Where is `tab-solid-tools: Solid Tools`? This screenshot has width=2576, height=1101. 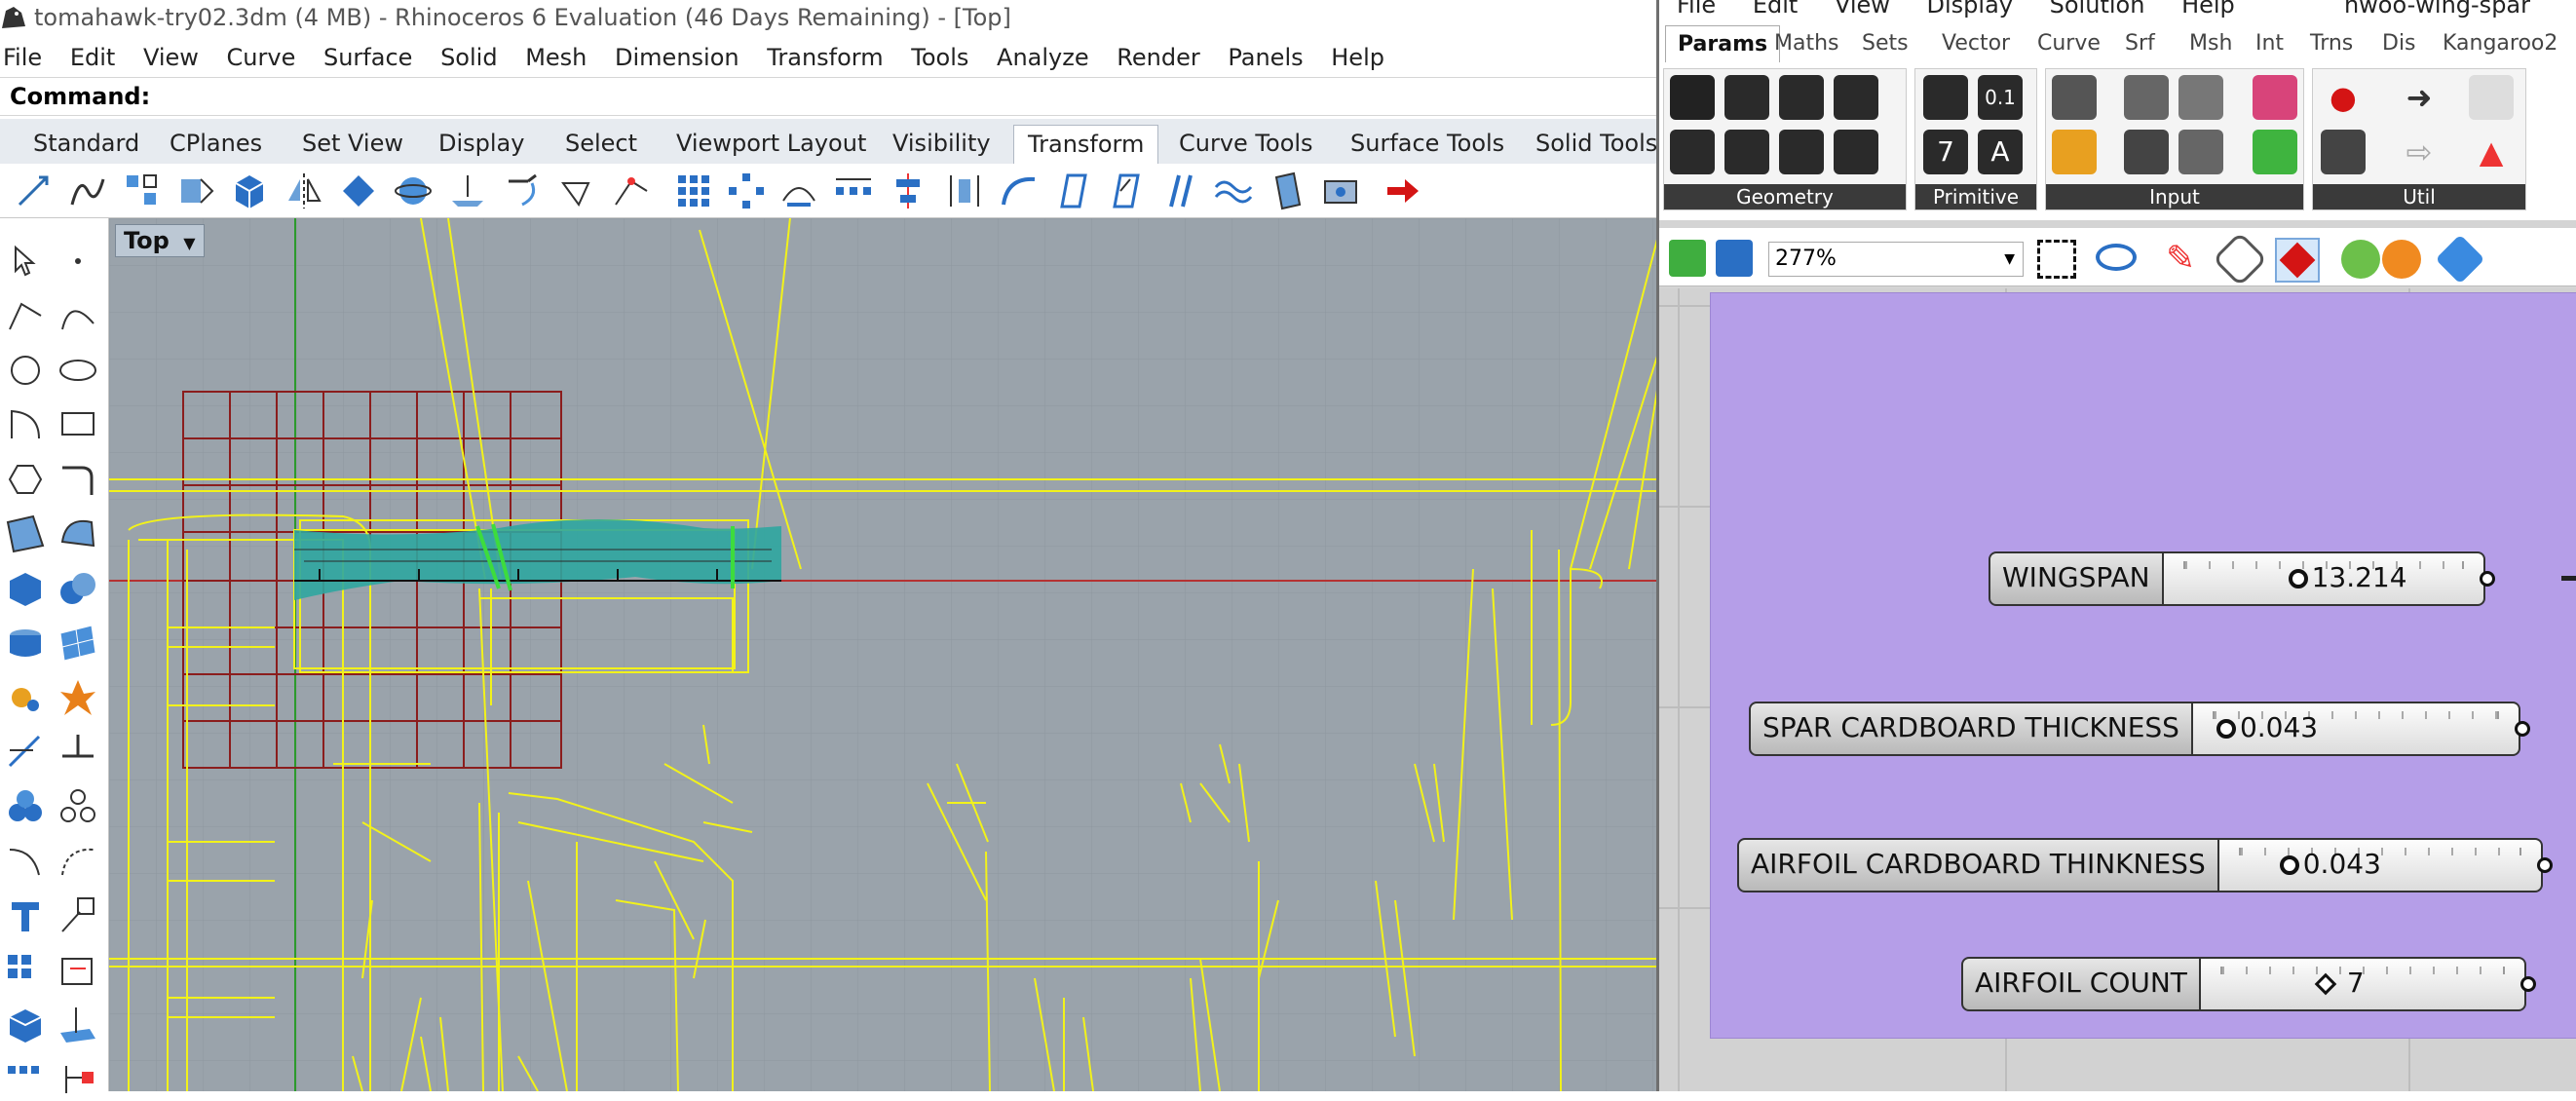 tab-solid-tools: Solid Tools is located at coordinates (1589, 144).